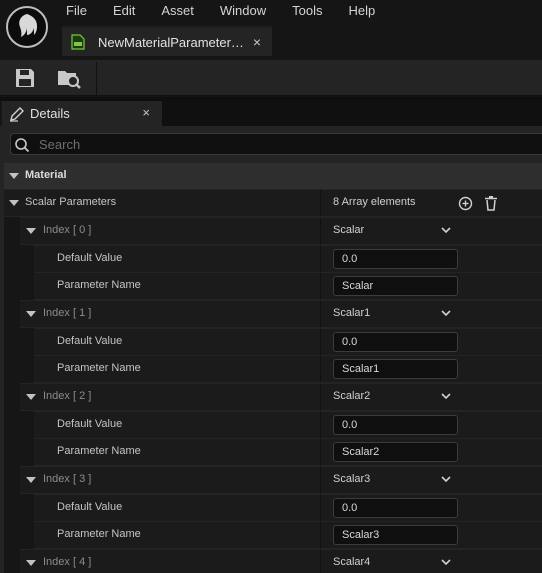 The height and width of the screenshot is (573, 542). What do you see at coordinates (124, 11) in the screenshot?
I see `menu-edit: Edit` at bounding box center [124, 11].